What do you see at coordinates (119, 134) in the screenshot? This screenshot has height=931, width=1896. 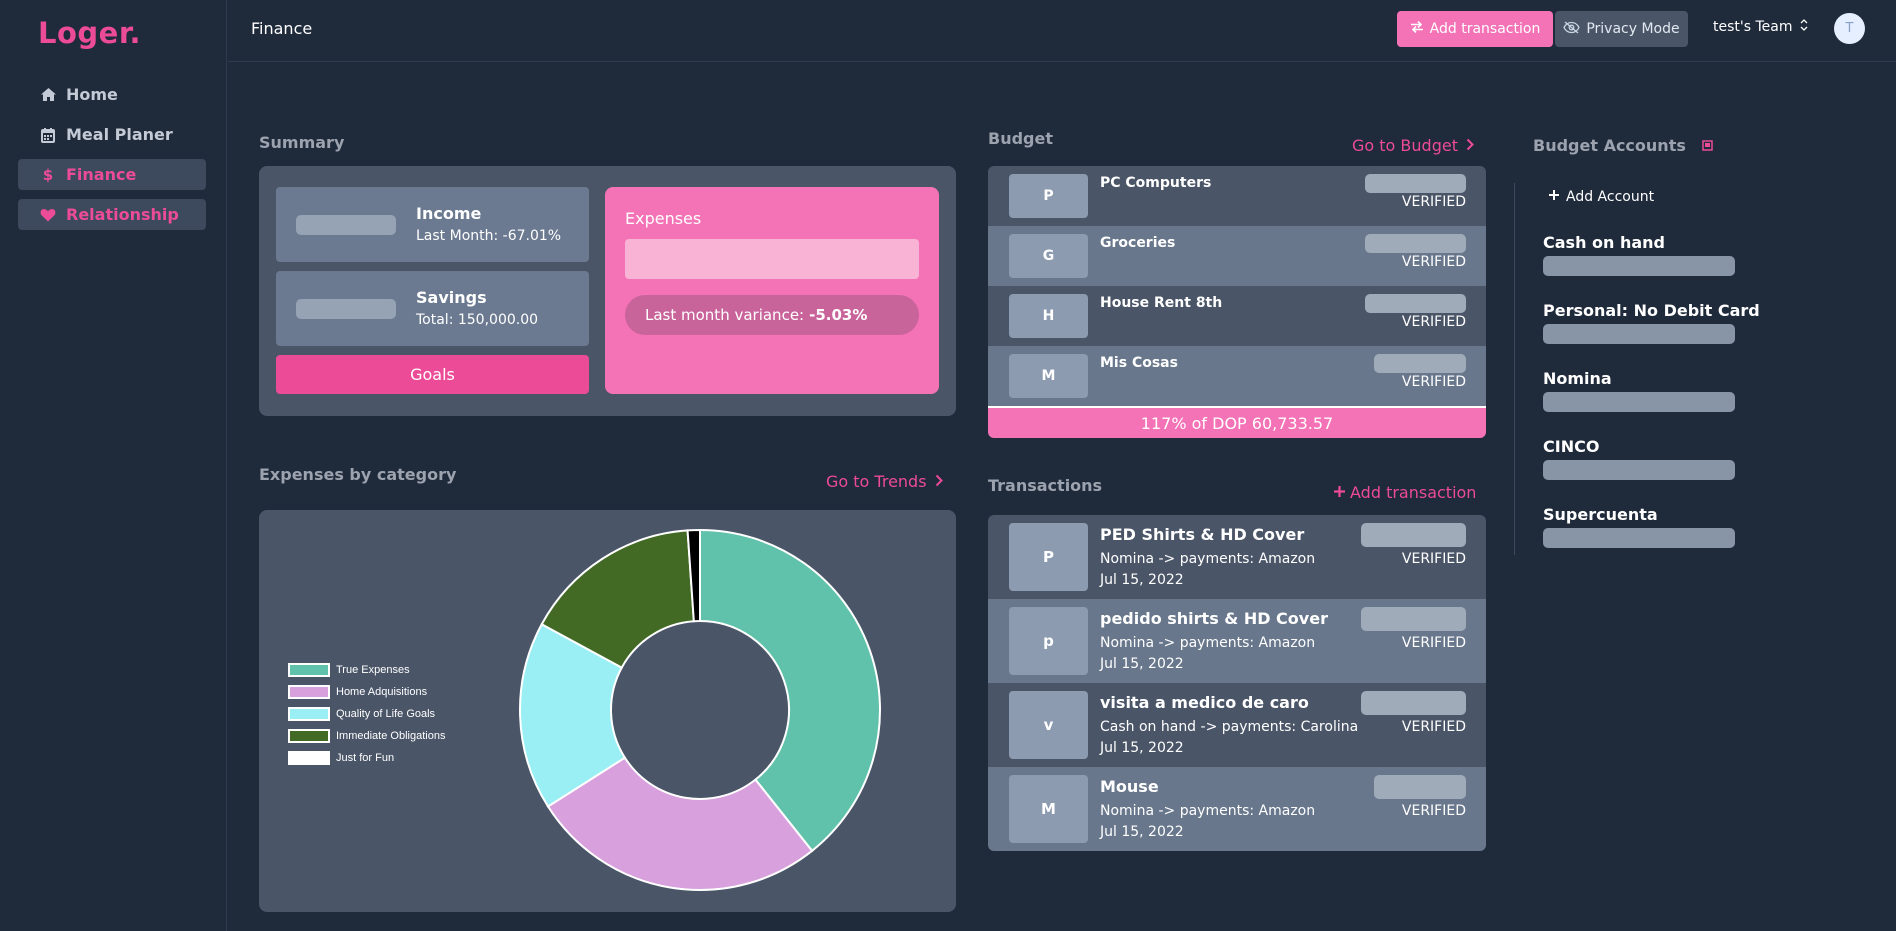 I see `sidebar-item-label: Meal Planer` at bounding box center [119, 134].